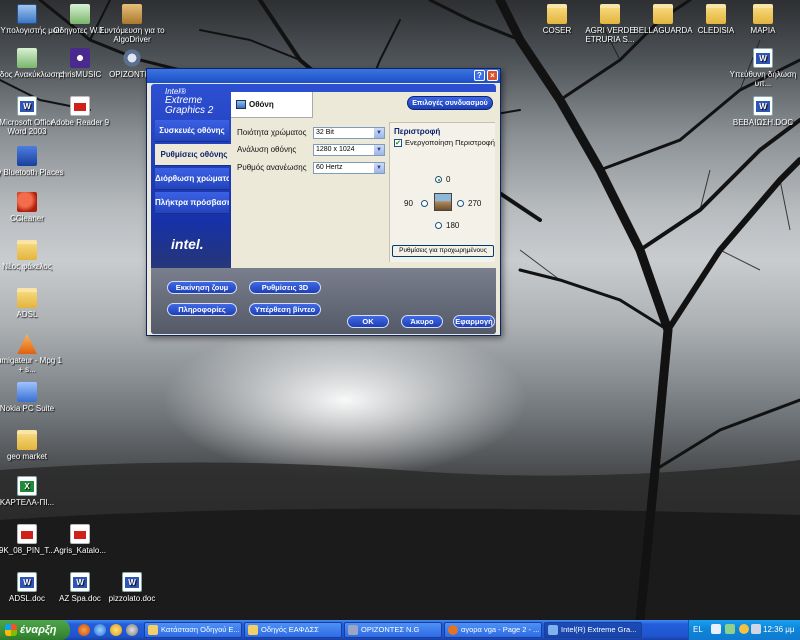 The height and width of the screenshot is (640, 800). Describe the element at coordinates (349, 168) in the screenshot. I see `refresh-rate-select: 60 Hertz ▼` at that location.